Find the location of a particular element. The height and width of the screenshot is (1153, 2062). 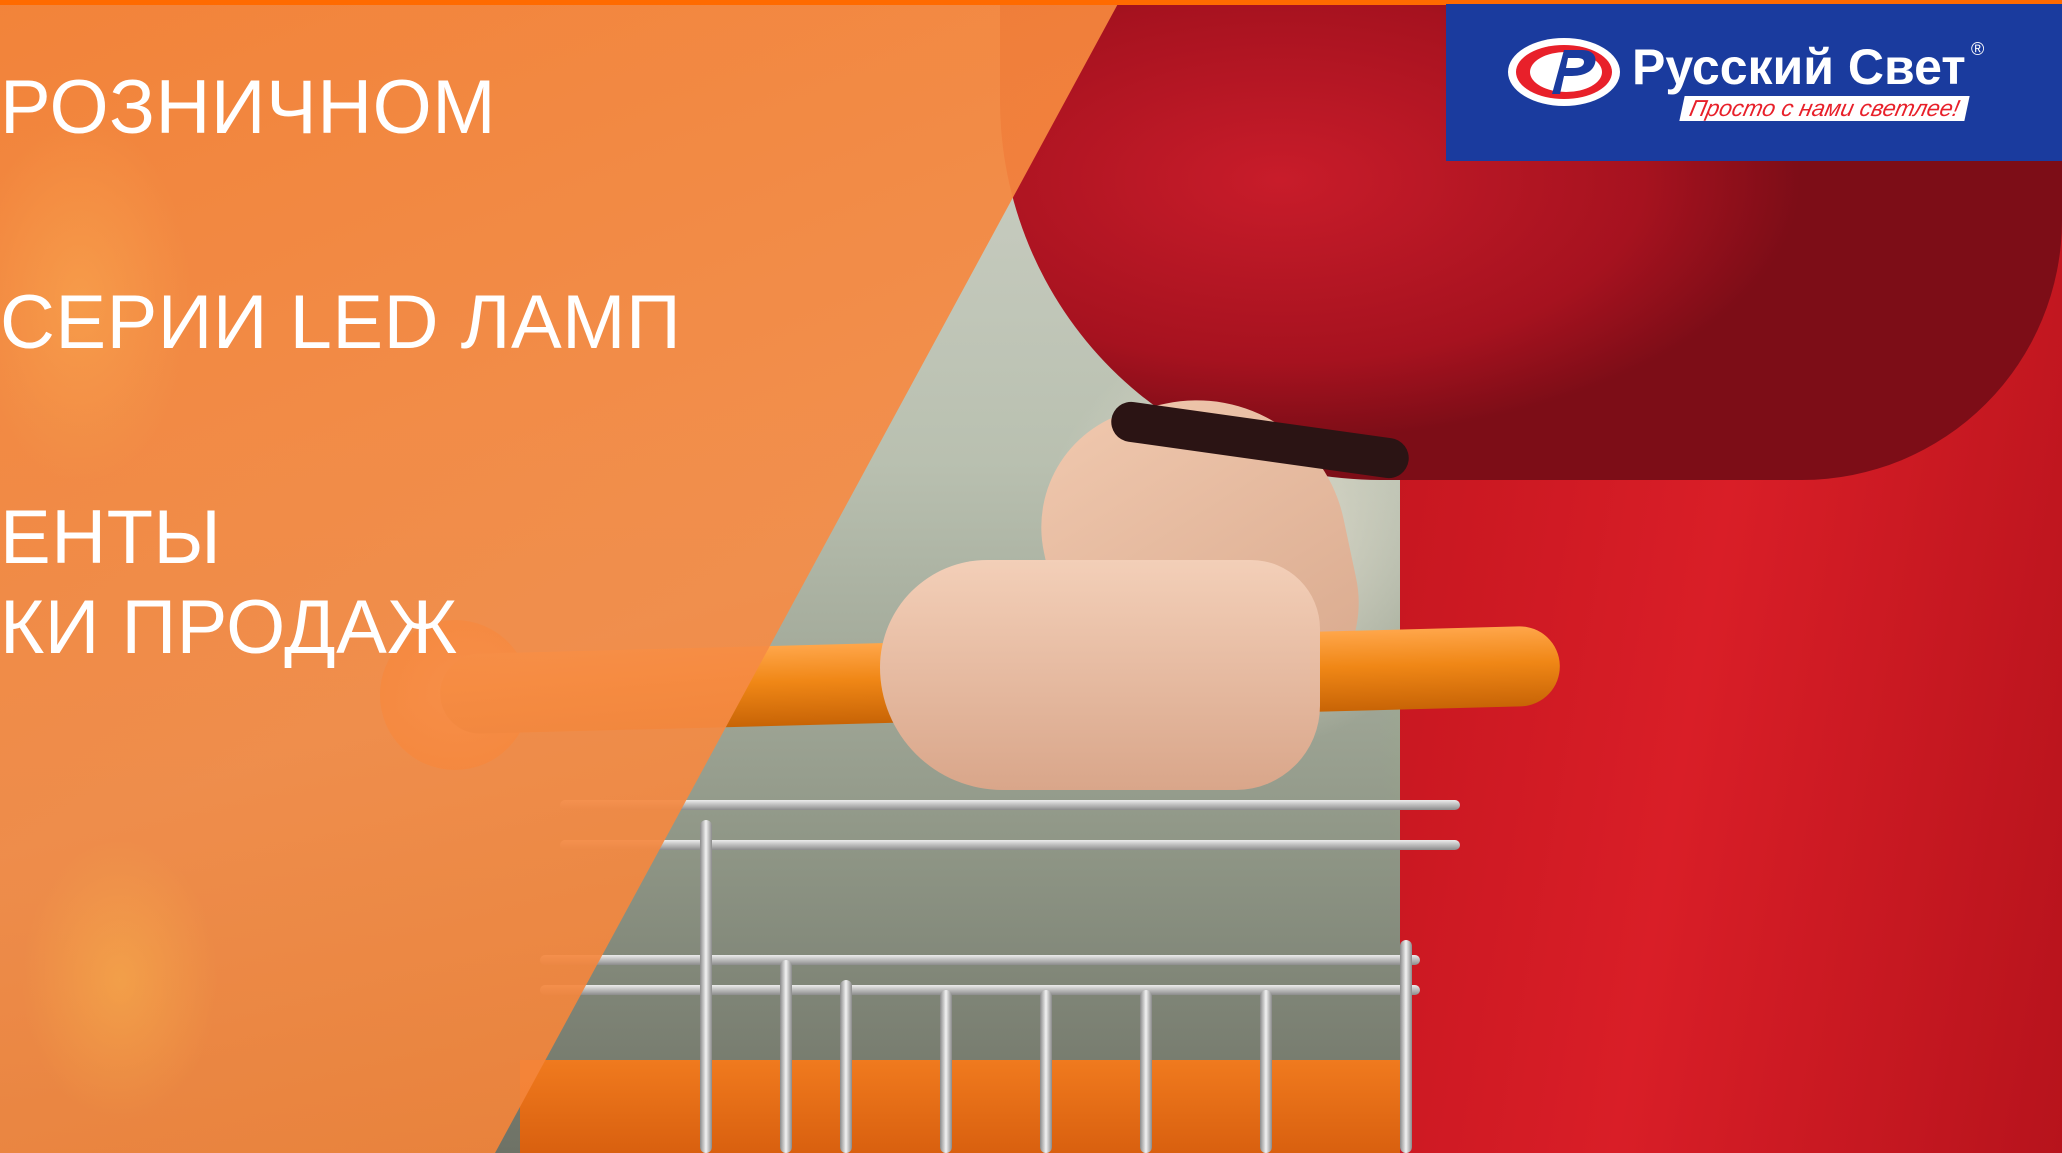

brand-logo: Русский Свет ® Просто с нами светлее! is located at coordinates (1754, 82).